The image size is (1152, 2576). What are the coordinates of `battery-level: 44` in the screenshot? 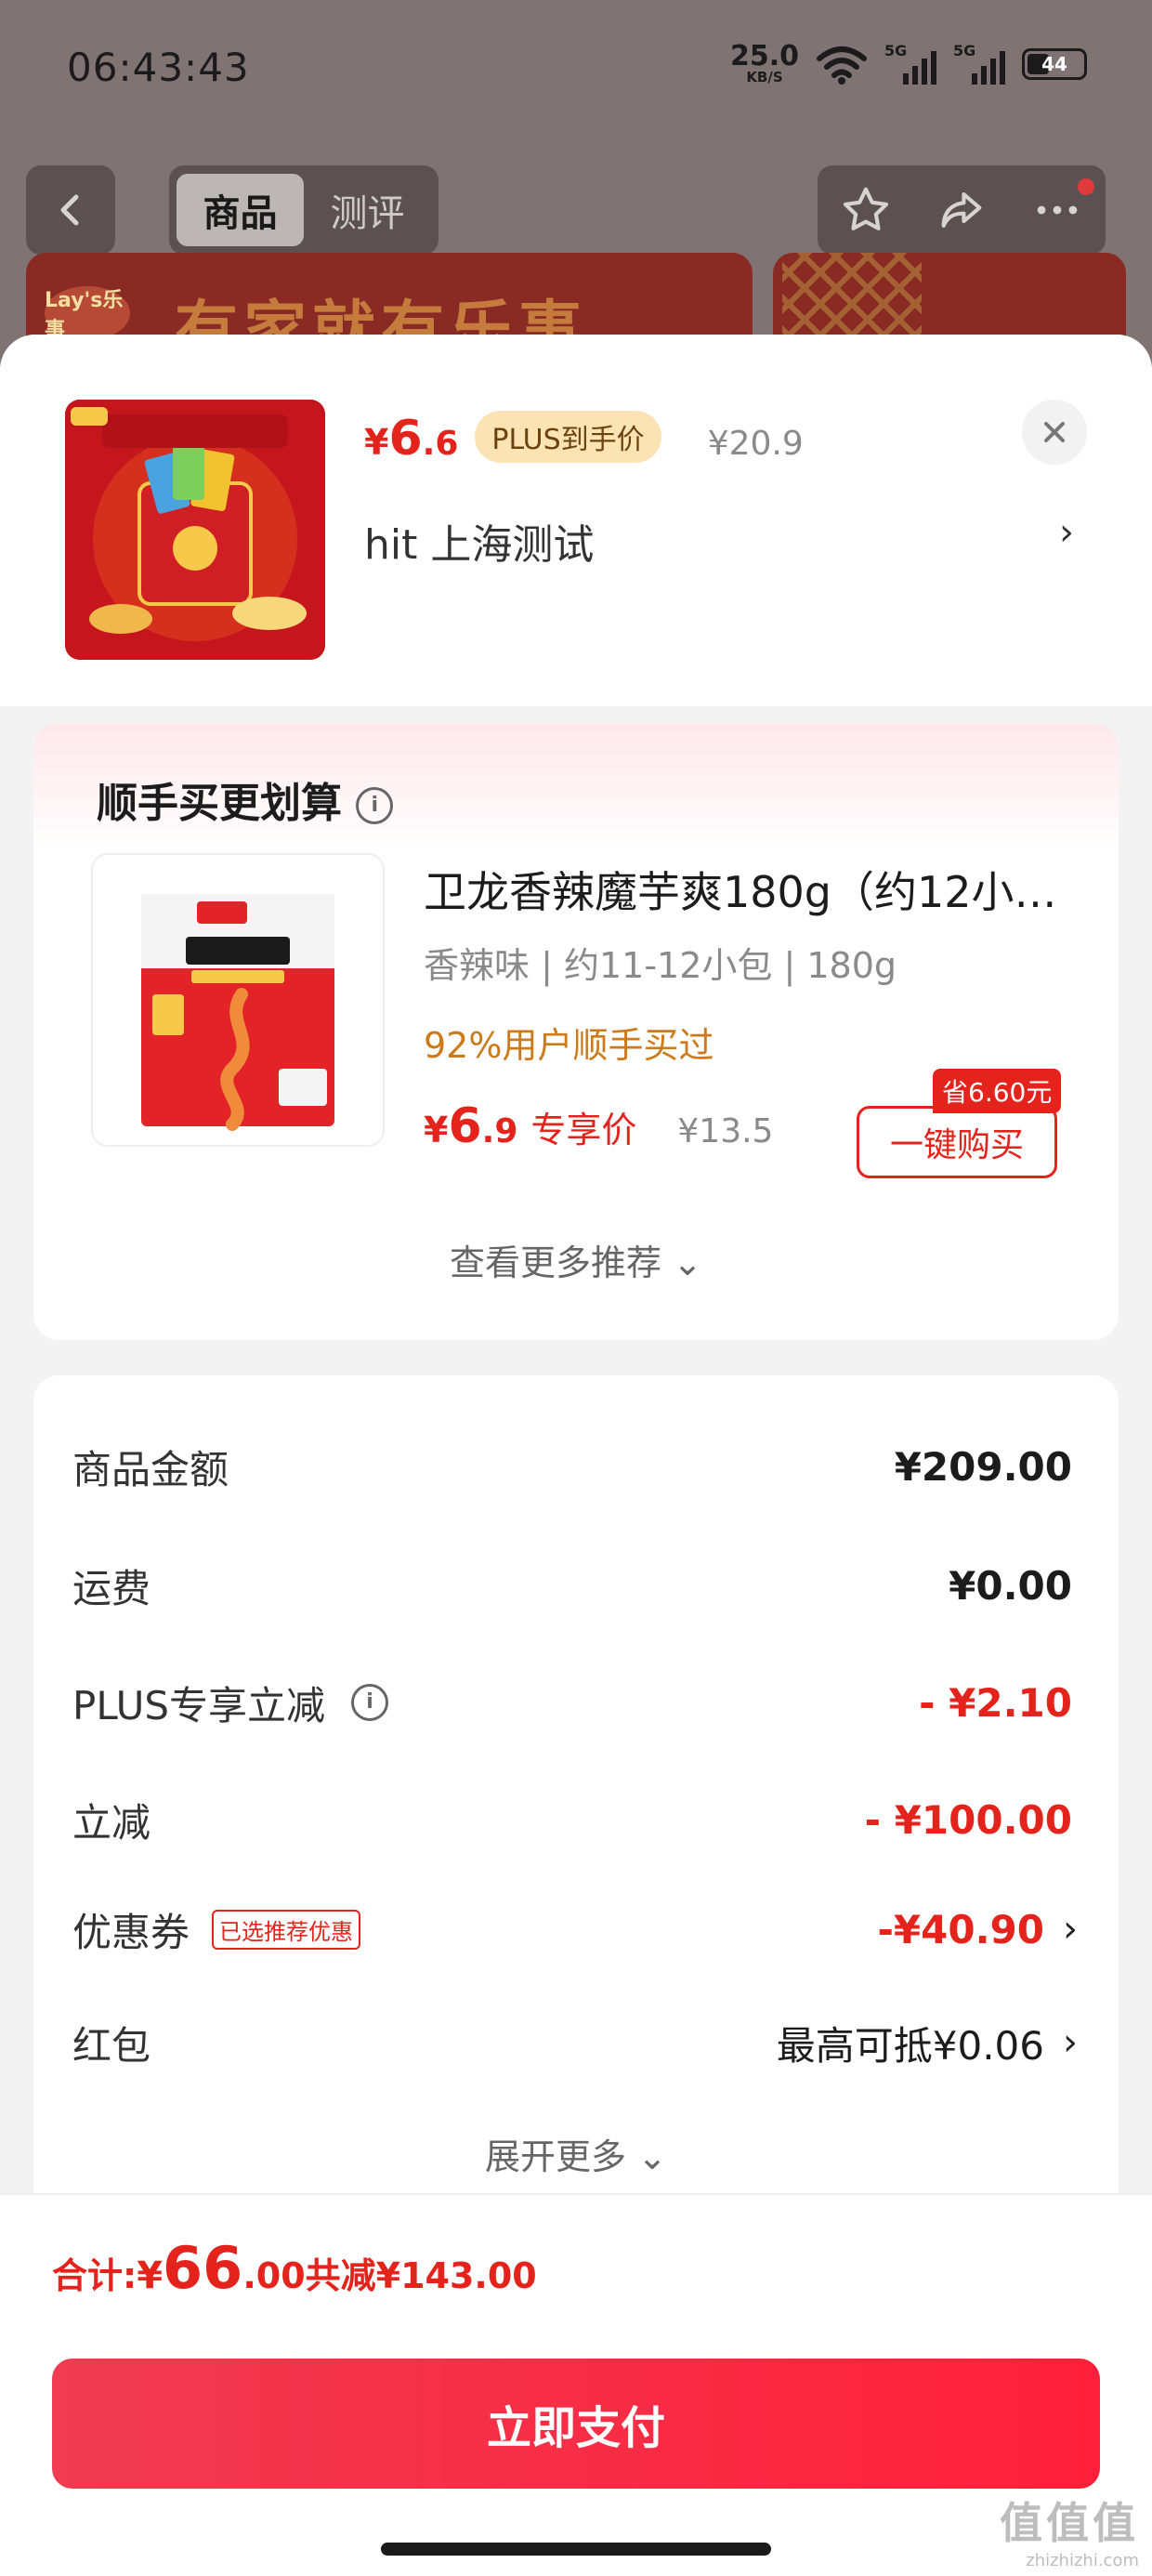 It's located at (1054, 63).